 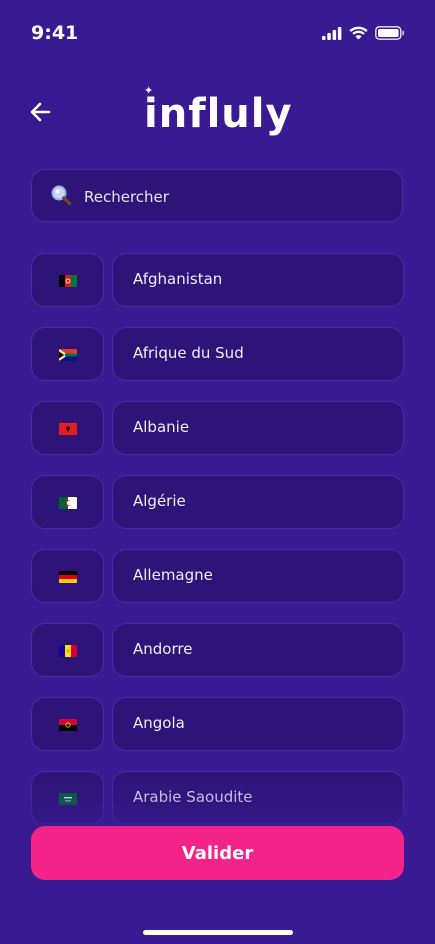 I want to click on flag-albania-icon, so click(x=68, y=429).